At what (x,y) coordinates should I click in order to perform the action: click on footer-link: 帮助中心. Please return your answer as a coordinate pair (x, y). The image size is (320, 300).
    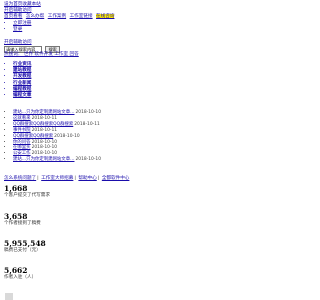
    Looking at the image, I should click on (87, 178).